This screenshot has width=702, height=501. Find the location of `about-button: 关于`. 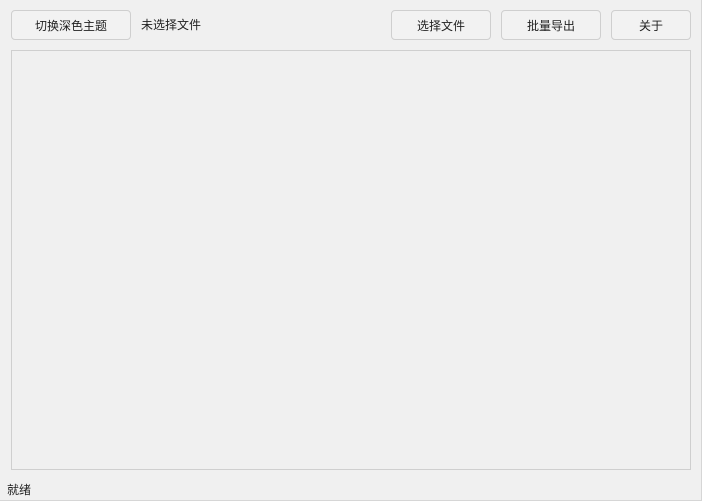

about-button: 关于 is located at coordinates (651, 25).